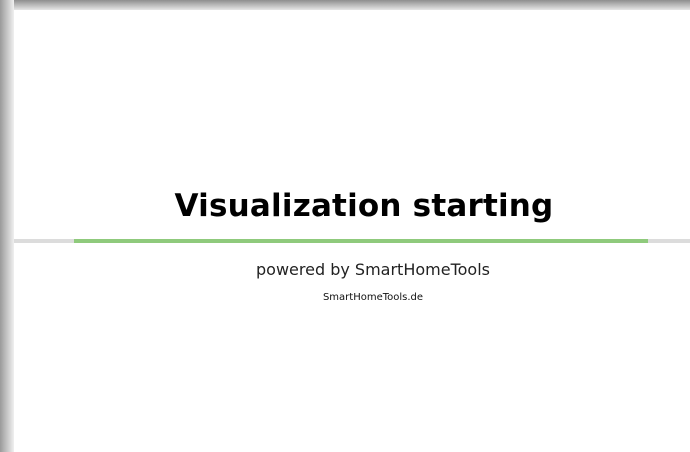 The image size is (690, 452). What do you see at coordinates (345, 5) in the screenshot?
I see `window-frame-top` at bounding box center [345, 5].